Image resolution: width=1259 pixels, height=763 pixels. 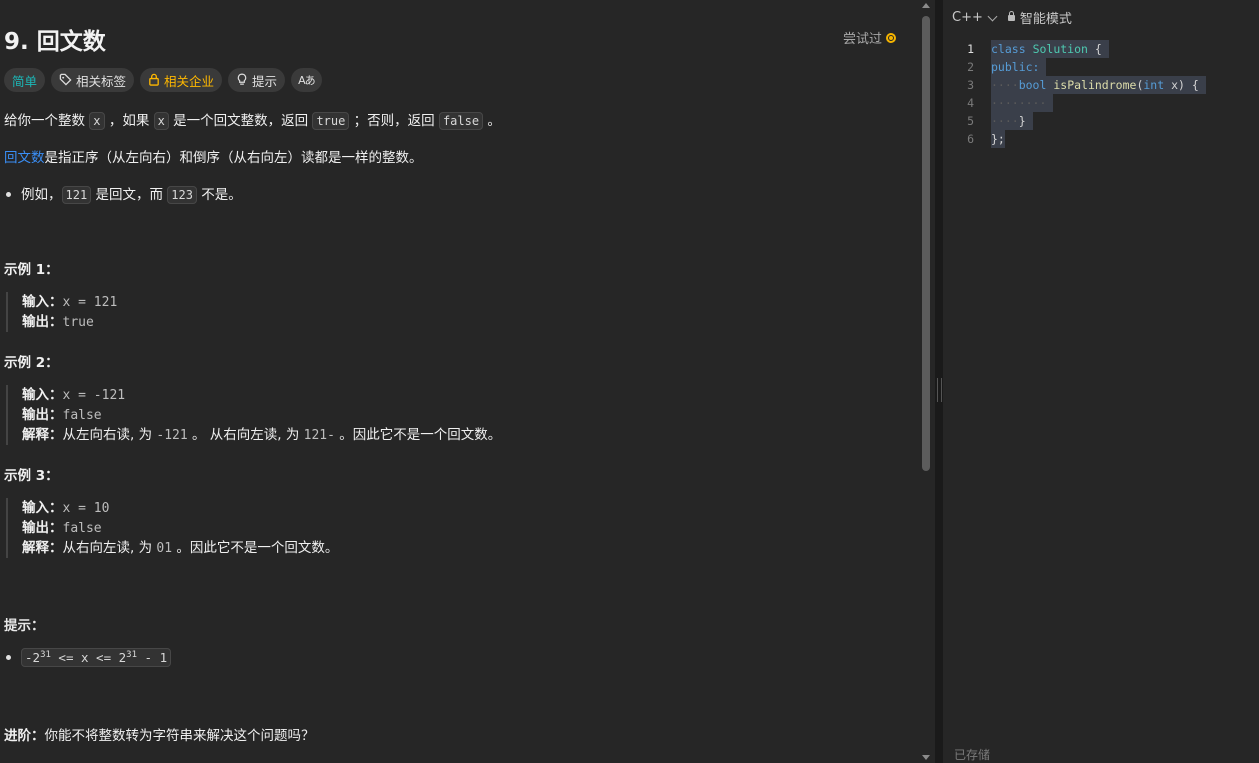 I want to click on language-select: C++, so click(x=975, y=17).